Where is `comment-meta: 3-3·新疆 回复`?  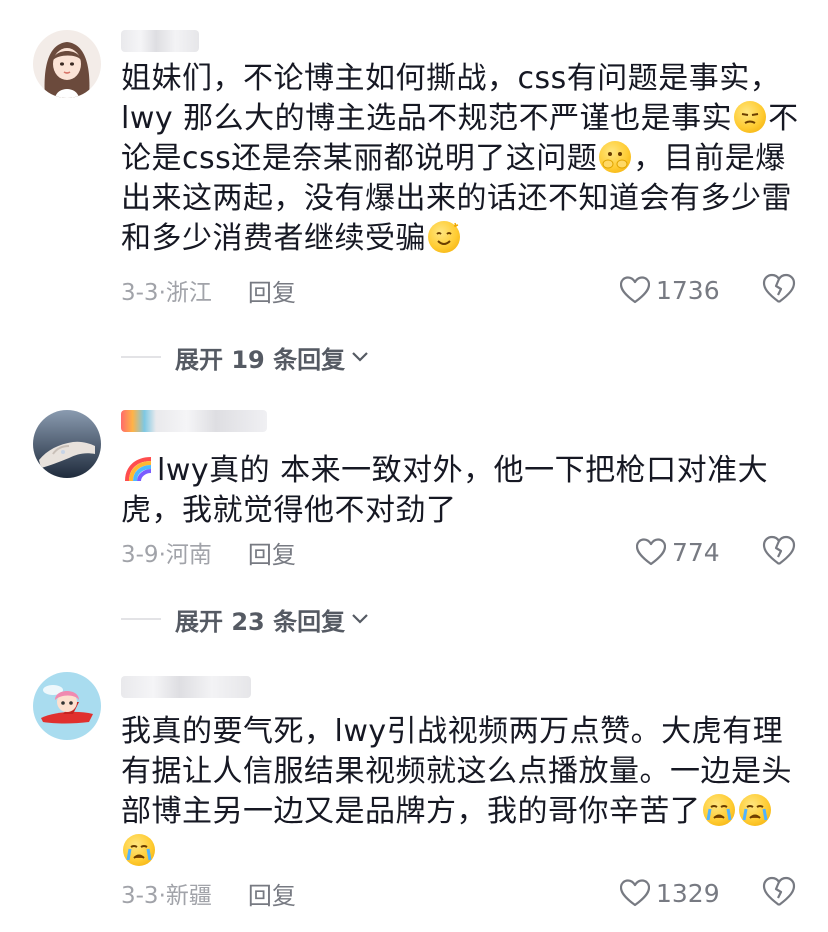
comment-meta: 3-3·新疆 回复 is located at coordinates (208, 893).